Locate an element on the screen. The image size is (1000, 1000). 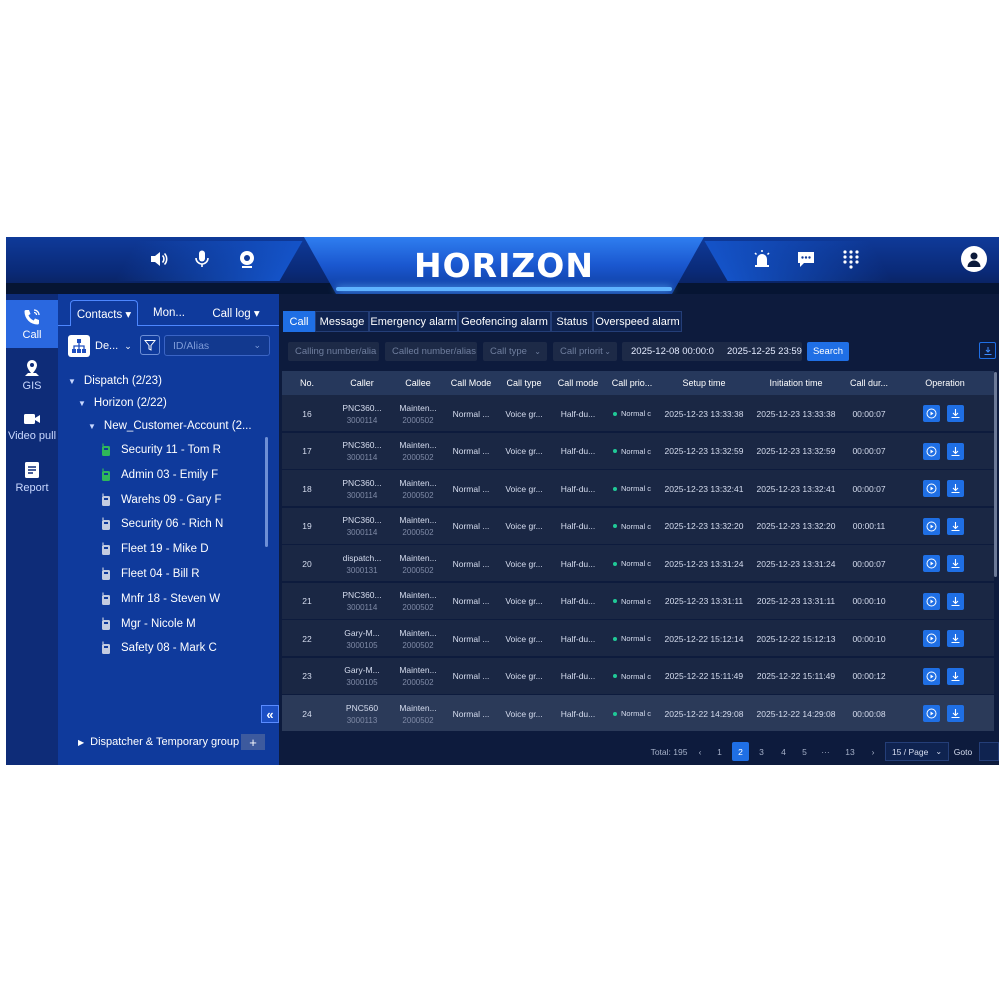
page-button: 5 is located at coordinates (804, 751).